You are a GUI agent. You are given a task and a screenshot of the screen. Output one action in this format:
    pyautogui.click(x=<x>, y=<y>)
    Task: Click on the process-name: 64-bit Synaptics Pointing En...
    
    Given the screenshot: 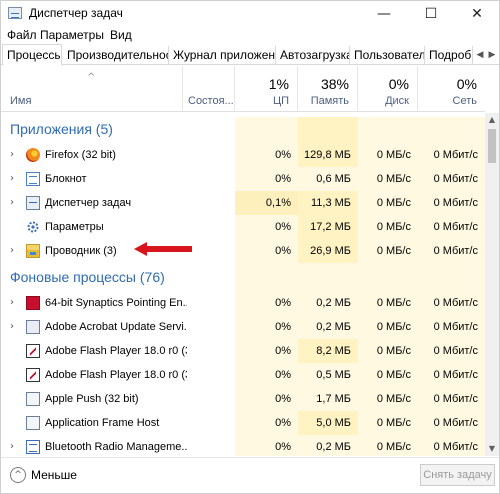 What is the action you would take?
    pyautogui.click(x=116, y=303)
    